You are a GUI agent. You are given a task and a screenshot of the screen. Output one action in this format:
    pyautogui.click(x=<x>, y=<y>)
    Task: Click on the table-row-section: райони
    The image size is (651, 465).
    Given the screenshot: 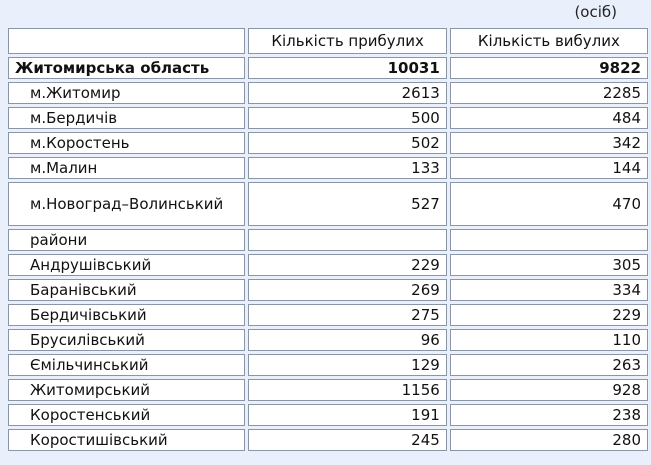 What is the action you would take?
    pyautogui.click(x=328, y=240)
    